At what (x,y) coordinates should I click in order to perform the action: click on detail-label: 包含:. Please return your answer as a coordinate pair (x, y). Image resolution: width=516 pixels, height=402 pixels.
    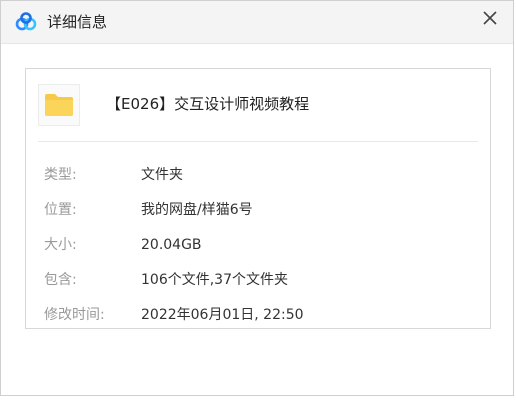
    Looking at the image, I should click on (60, 280).